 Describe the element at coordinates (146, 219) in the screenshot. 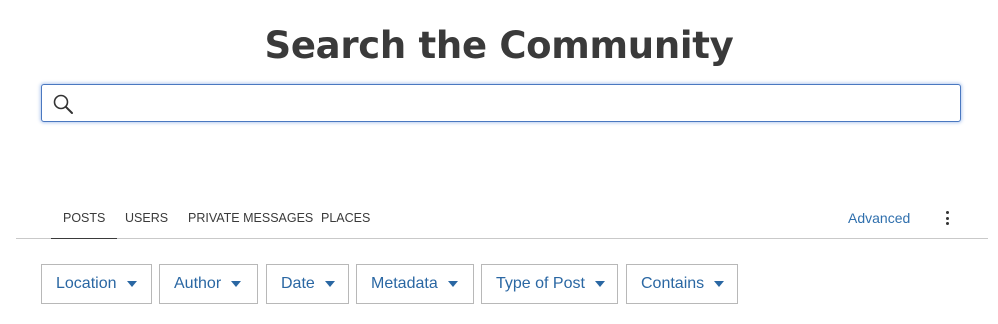

I see `tab-users: USERS` at that location.